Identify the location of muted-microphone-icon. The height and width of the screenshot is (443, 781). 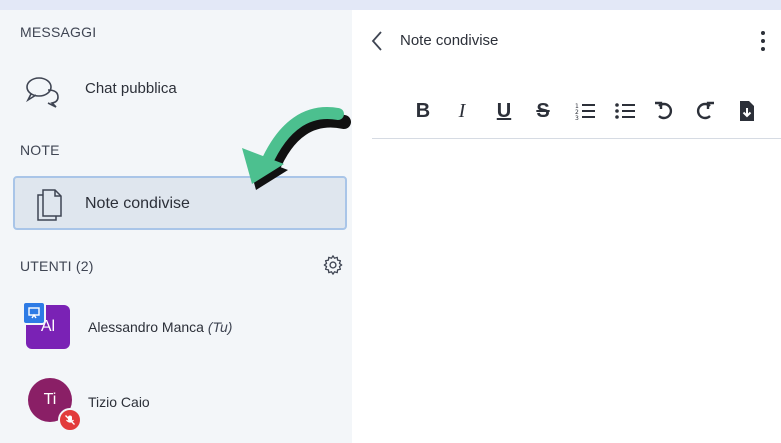
(70, 420).